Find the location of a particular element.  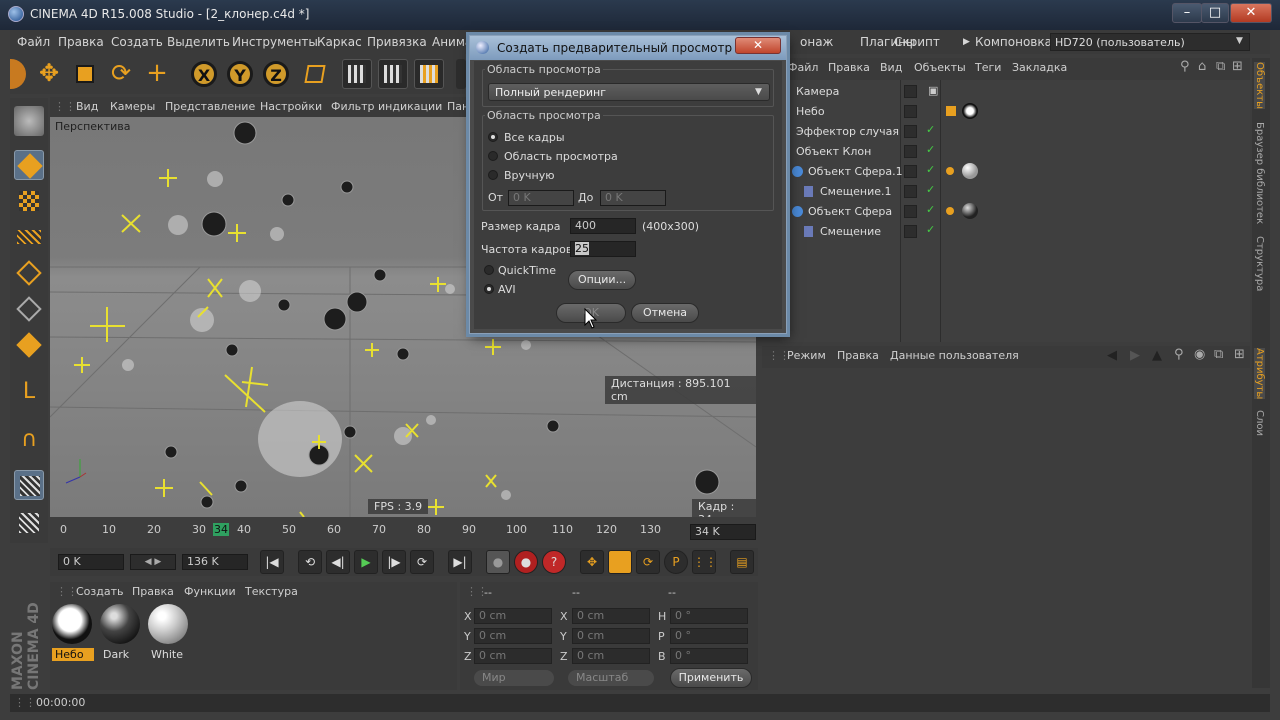

coord-mode-select: Мир is located at coordinates (514, 678).